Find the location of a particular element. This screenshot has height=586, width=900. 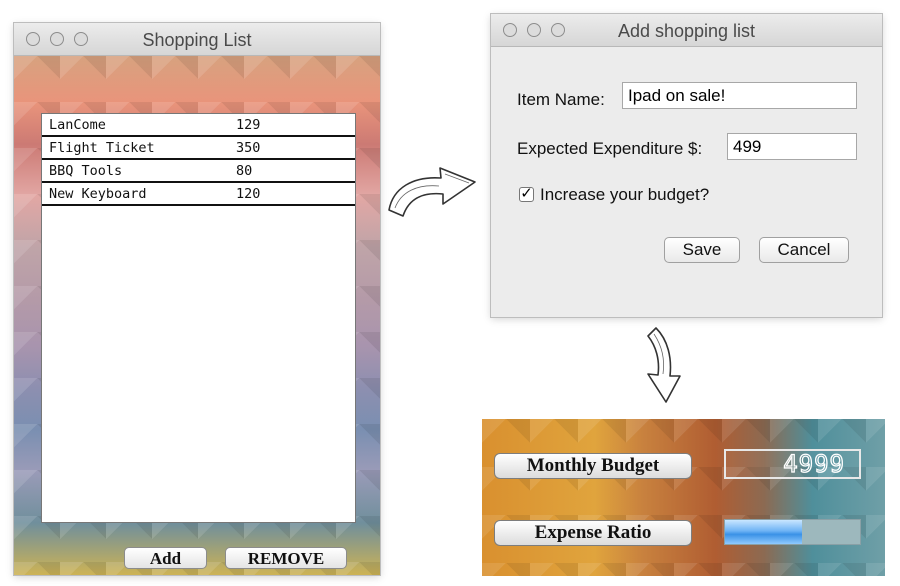

increase-budget-label: Increase your budget? is located at coordinates (625, 194).